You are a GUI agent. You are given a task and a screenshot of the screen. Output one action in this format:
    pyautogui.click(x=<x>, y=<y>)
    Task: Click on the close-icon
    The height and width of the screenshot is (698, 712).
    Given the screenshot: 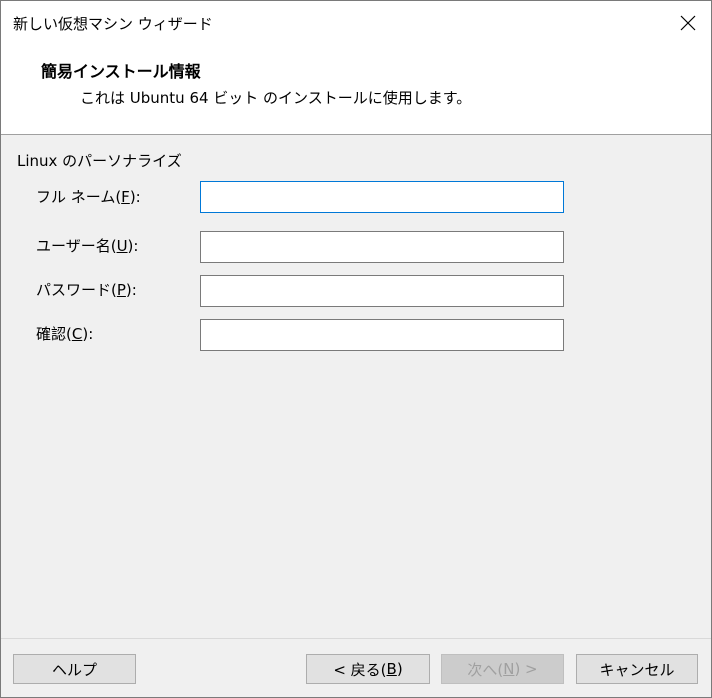 What is the action you would take?
    pyautogui.click(x=688, y=23)
    